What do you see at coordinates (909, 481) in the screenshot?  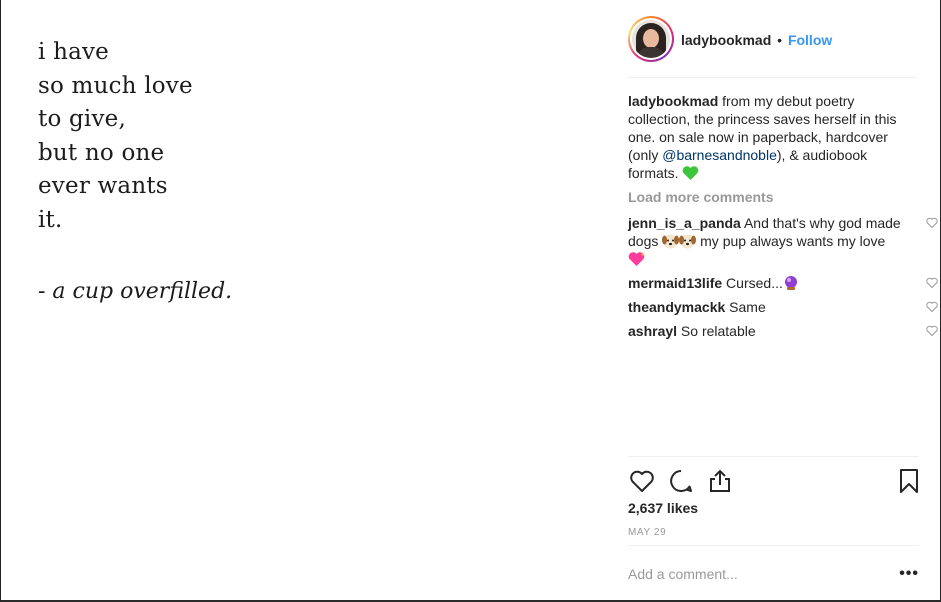 I see `bookmark-icon` at bounding box center [909, 481].